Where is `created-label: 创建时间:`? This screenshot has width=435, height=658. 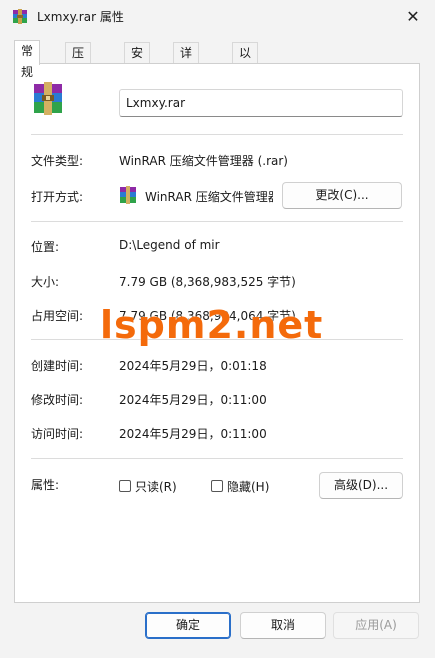 created-label: 创建时间: is located at coordinates (57, 366).